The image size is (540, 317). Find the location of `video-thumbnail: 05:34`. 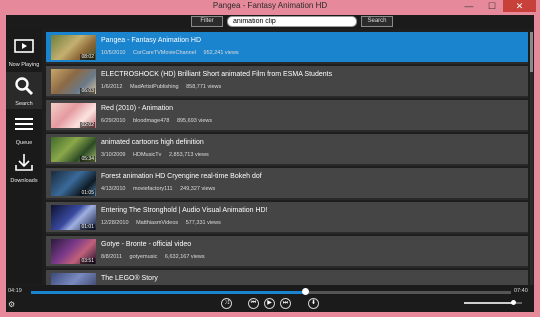

video-thumbnail: 05:34 is located at coordinates (73, 149).